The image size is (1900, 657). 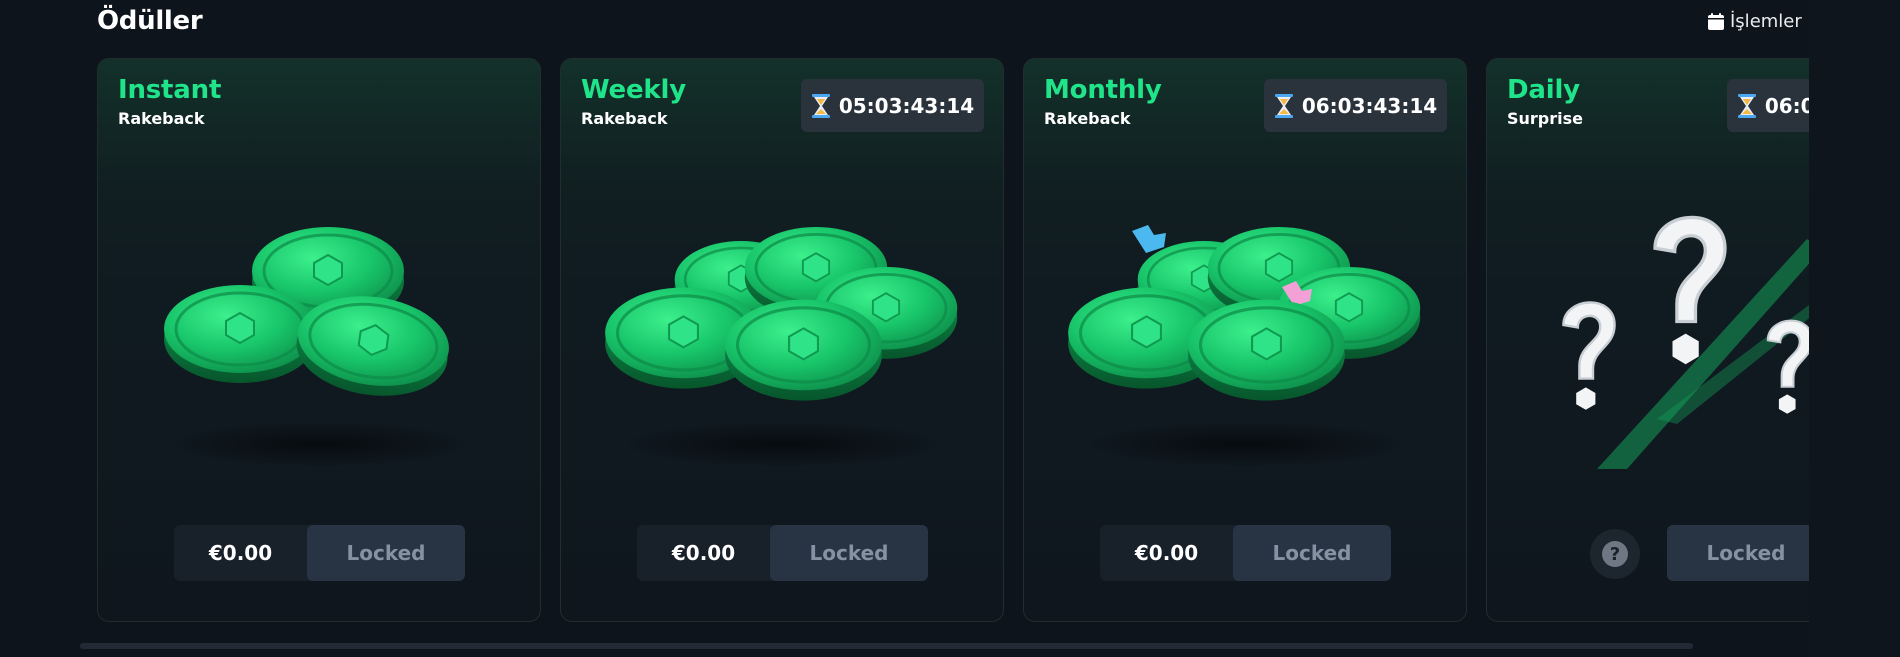 What do you see at coordinates (1716, 21) in the screenshot?
I see `calendar-icon` at bounding box center [1716, 21].